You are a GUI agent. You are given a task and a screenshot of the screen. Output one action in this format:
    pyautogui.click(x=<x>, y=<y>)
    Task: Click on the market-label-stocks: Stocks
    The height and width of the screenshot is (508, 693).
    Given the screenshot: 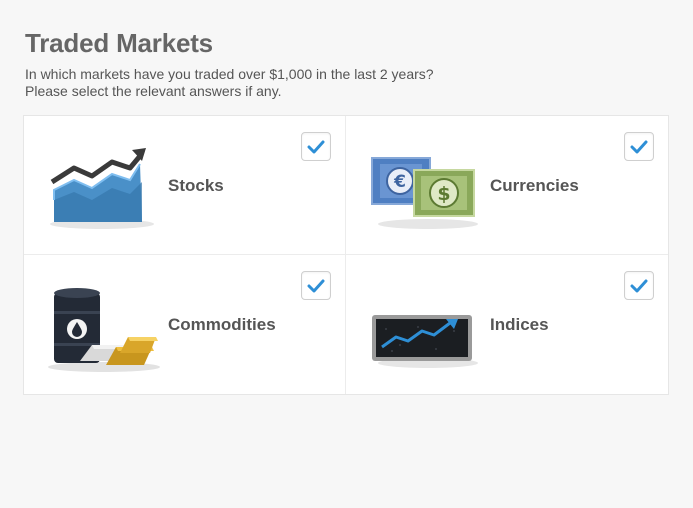 What is the action you would take?
    pyautogui.click(x=196, y=185)
    